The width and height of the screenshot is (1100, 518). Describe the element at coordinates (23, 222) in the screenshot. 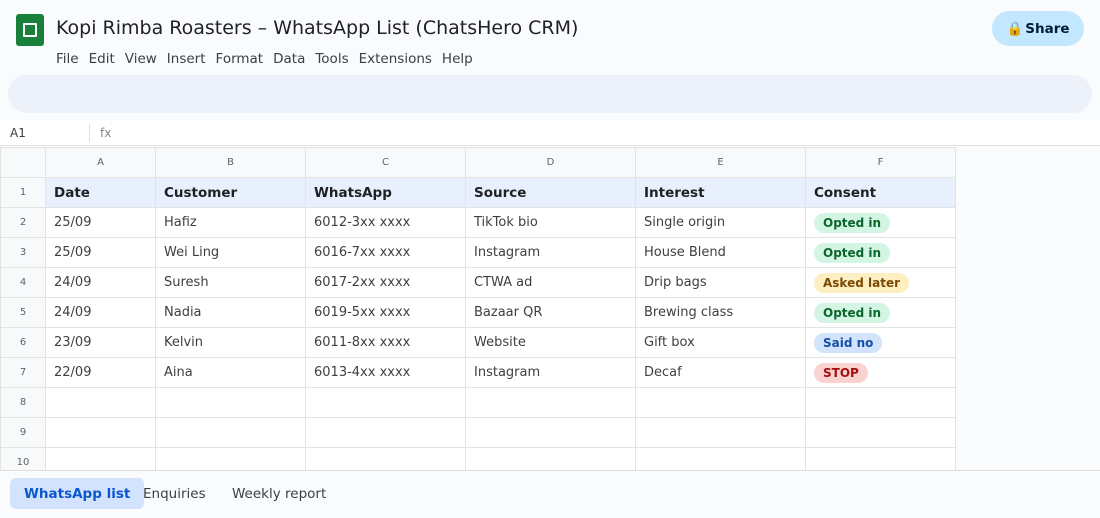

I see `row-header: 2` at that location.